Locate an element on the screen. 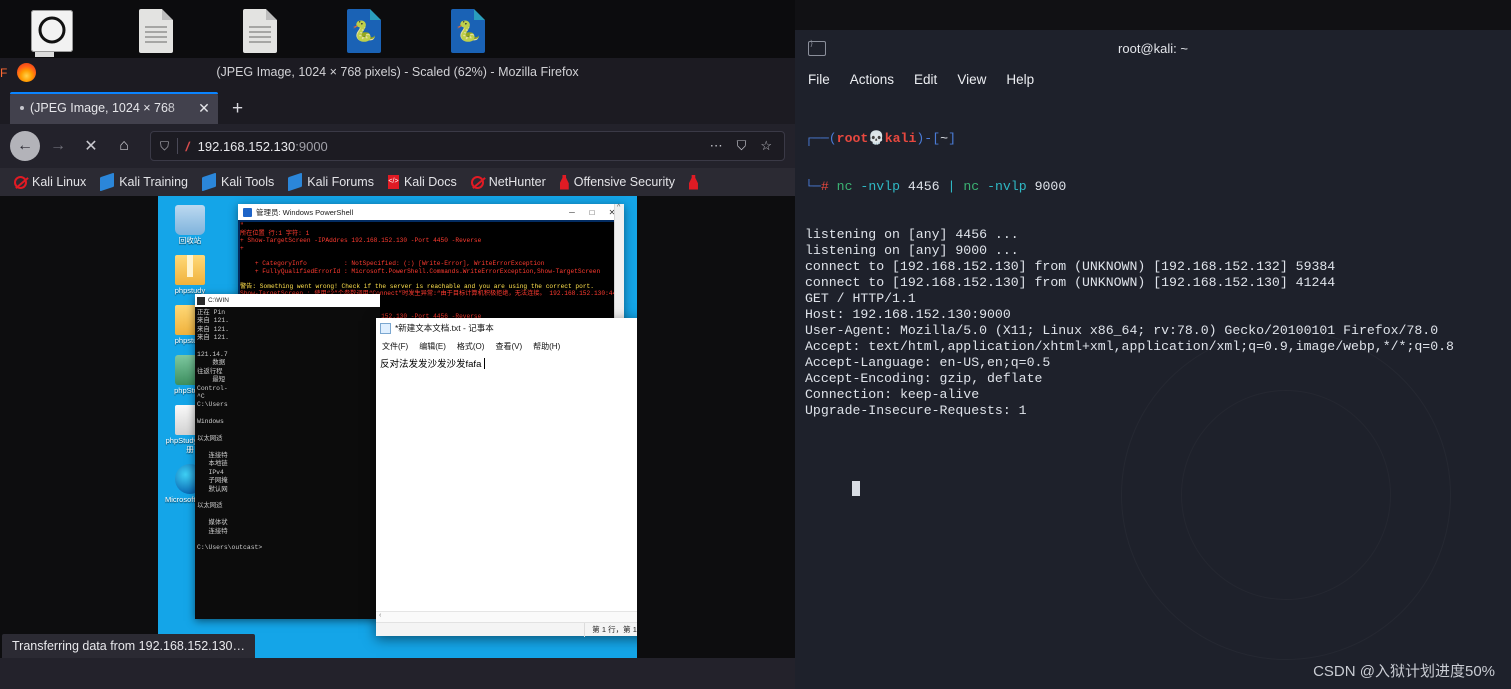 This screenshot has width=1511, height=689. bookmark-label: Kali Tools is located at coordinates (248, 182).